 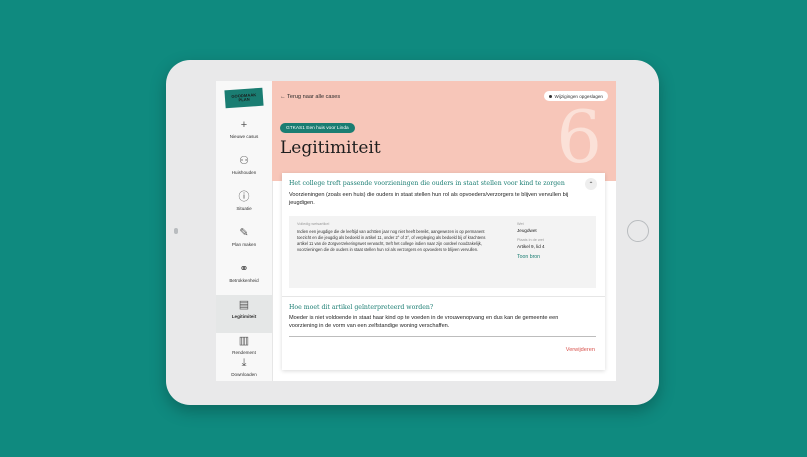 What do you see at coordinates (244, 363) in the screenshot?
I see `download-icon: ⤓` at bounding box center [244, 363].